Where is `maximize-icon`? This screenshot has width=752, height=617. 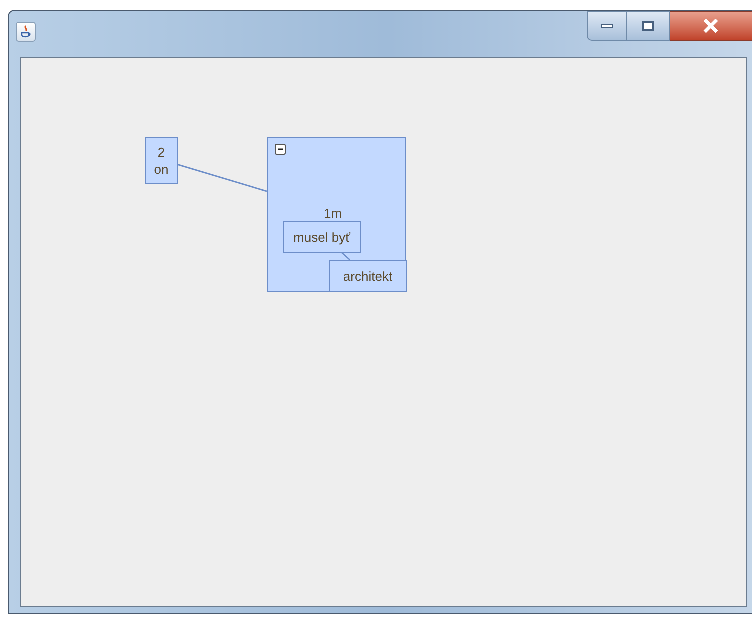
maximize-icon is located at coordinates (648, 26).